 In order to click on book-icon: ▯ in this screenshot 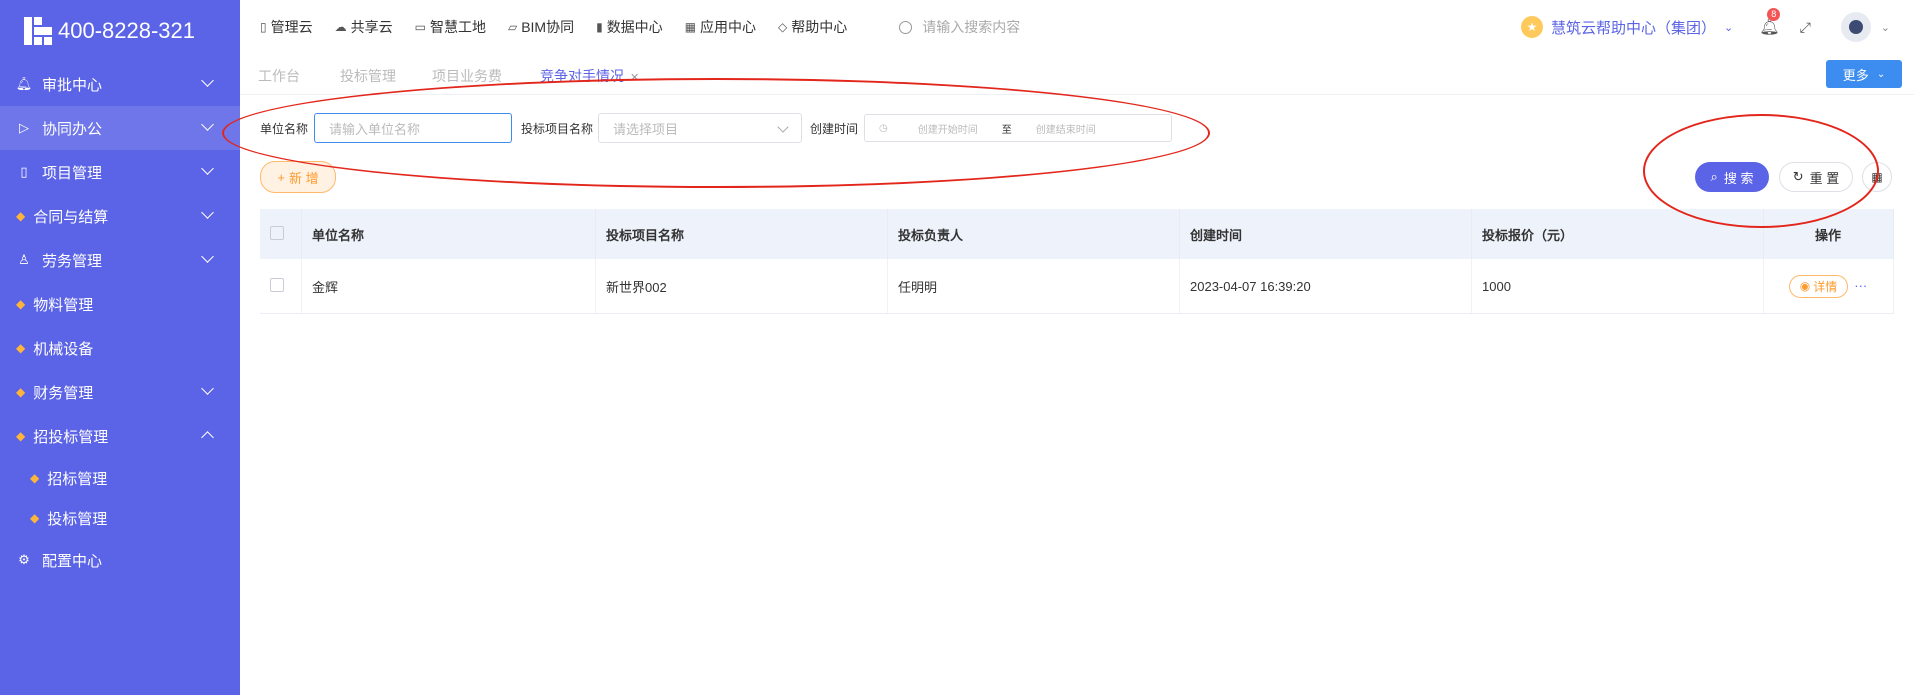, I will do `click(24, 171)`.